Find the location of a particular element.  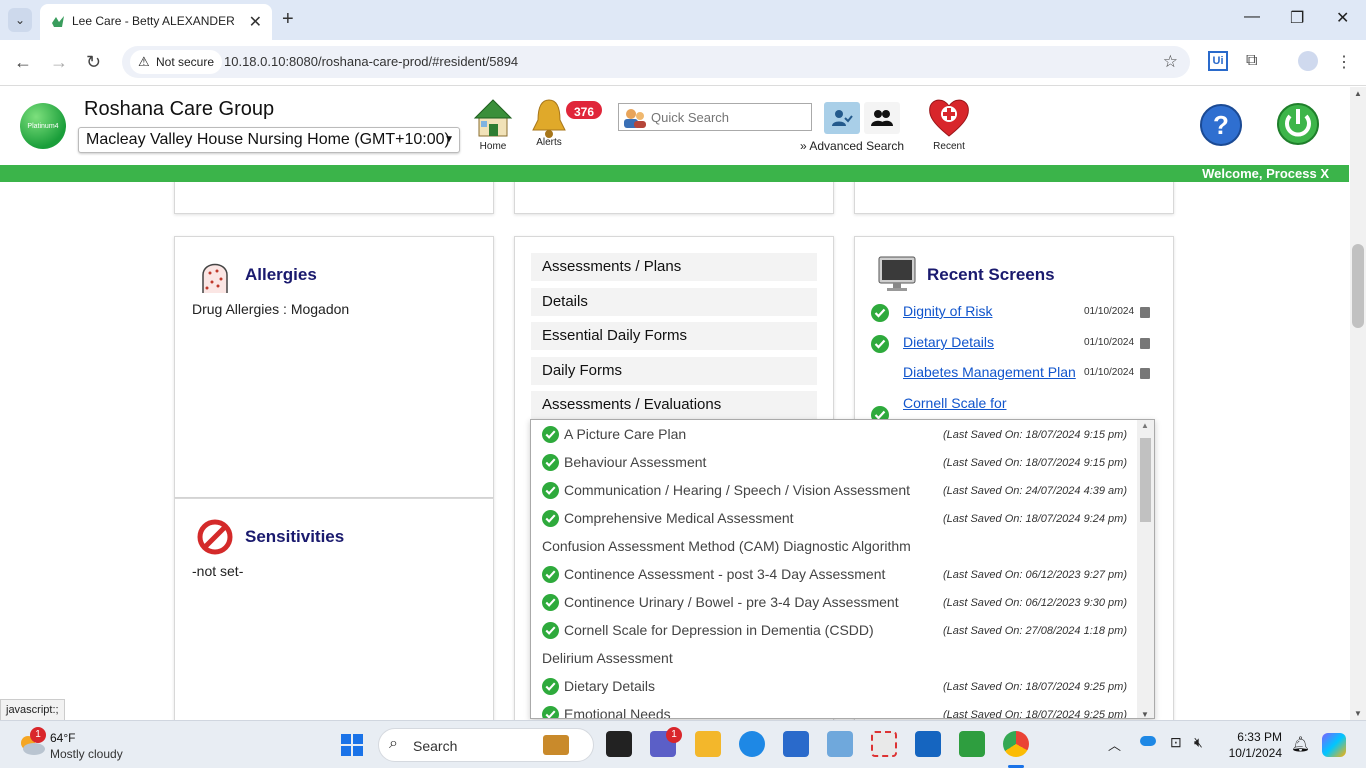

chrome-icon is located at coordinates (1016, 744).